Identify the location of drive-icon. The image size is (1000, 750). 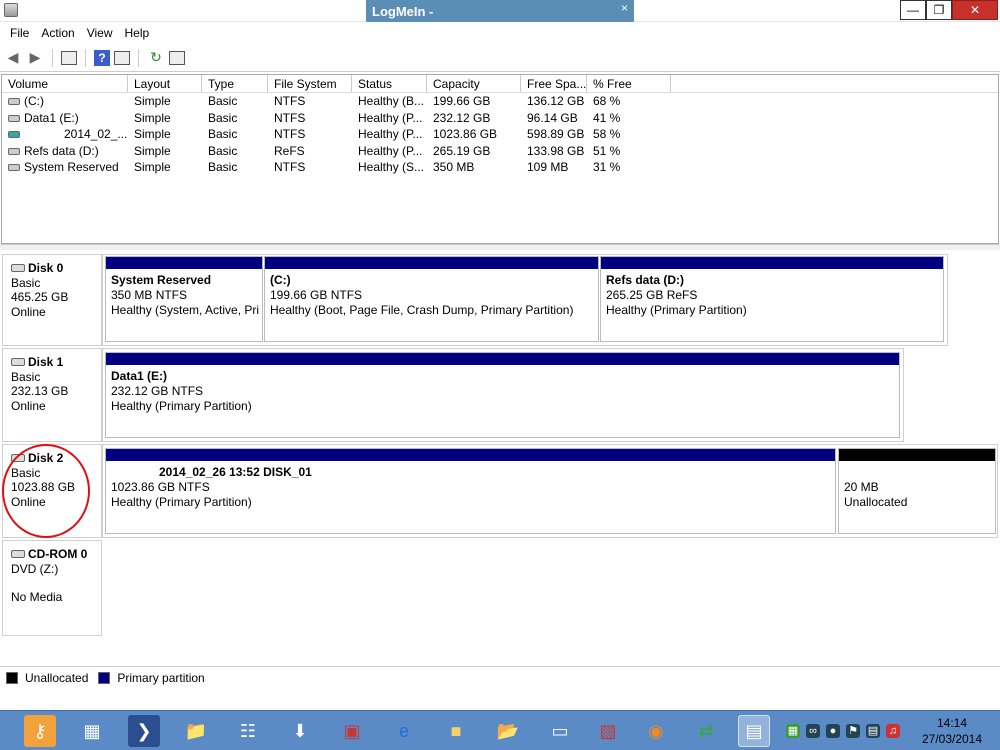
(14, 135).